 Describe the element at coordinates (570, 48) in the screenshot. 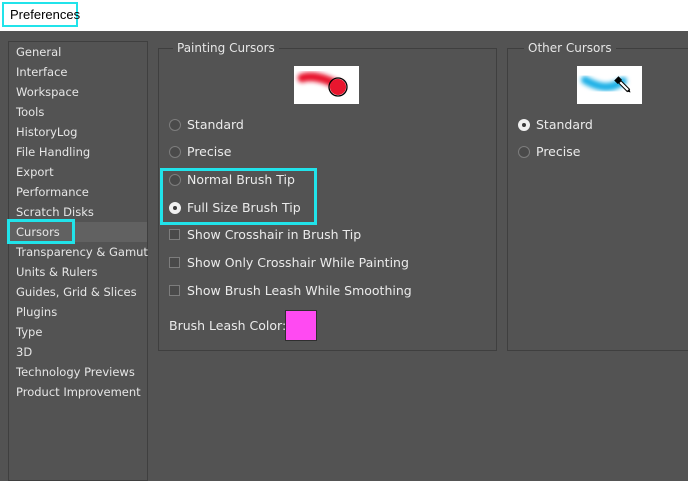

I see `other-cursors-title: Other Cursors` at that location.